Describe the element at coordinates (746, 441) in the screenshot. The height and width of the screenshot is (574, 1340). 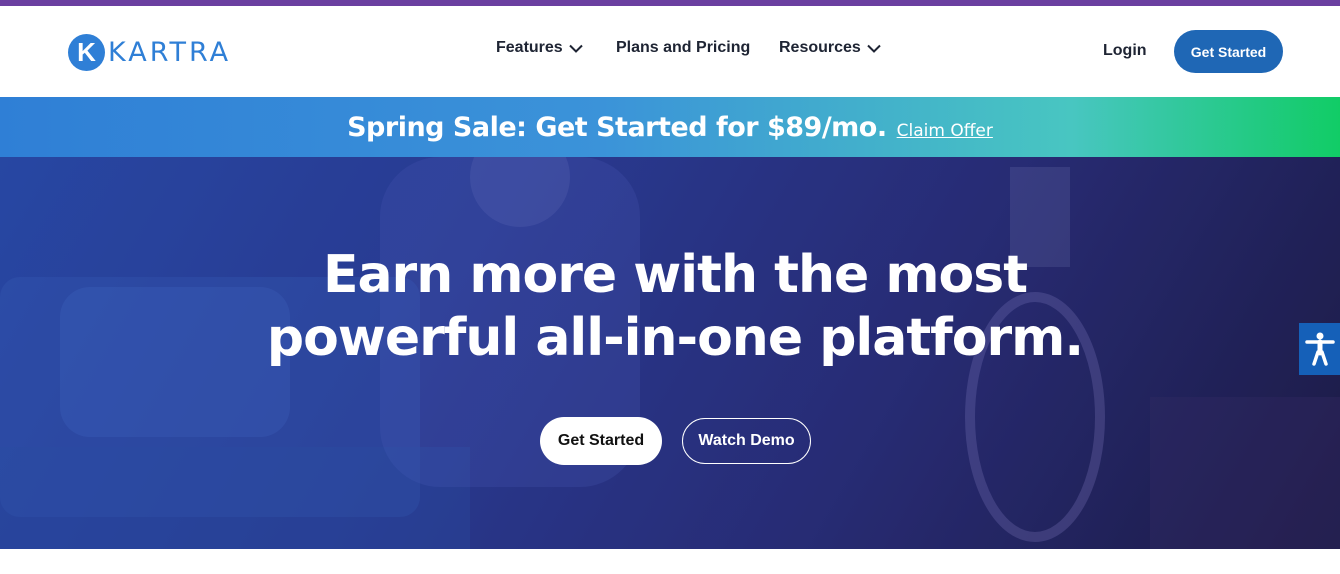
I see `watch-demo-button: Watch Demo` at that location.